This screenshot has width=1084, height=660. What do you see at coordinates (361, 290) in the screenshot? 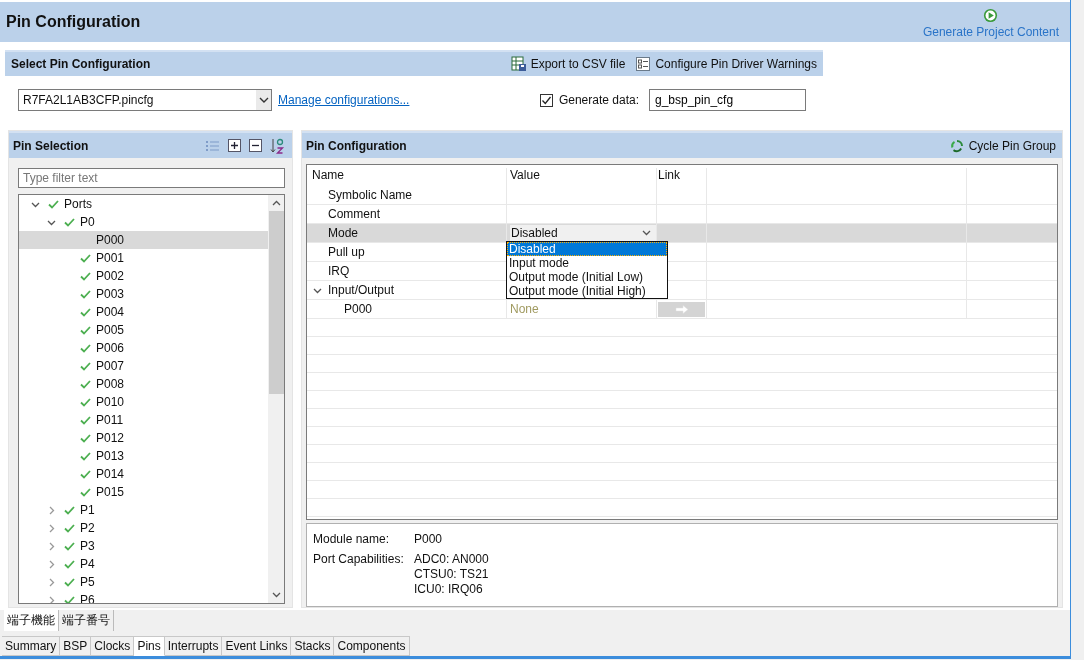
I see `property-name: Input/Output` at bounding box center [361, 290].